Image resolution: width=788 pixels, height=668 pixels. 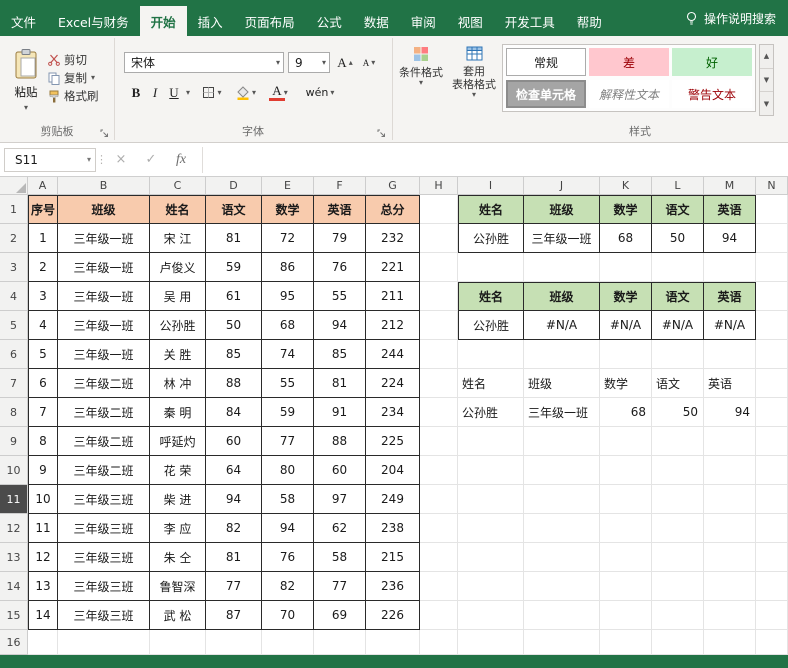 What do you see at coordinates (439, 209) in the screenshot?
I see `cell-H1` at bounding box center [439, 209].